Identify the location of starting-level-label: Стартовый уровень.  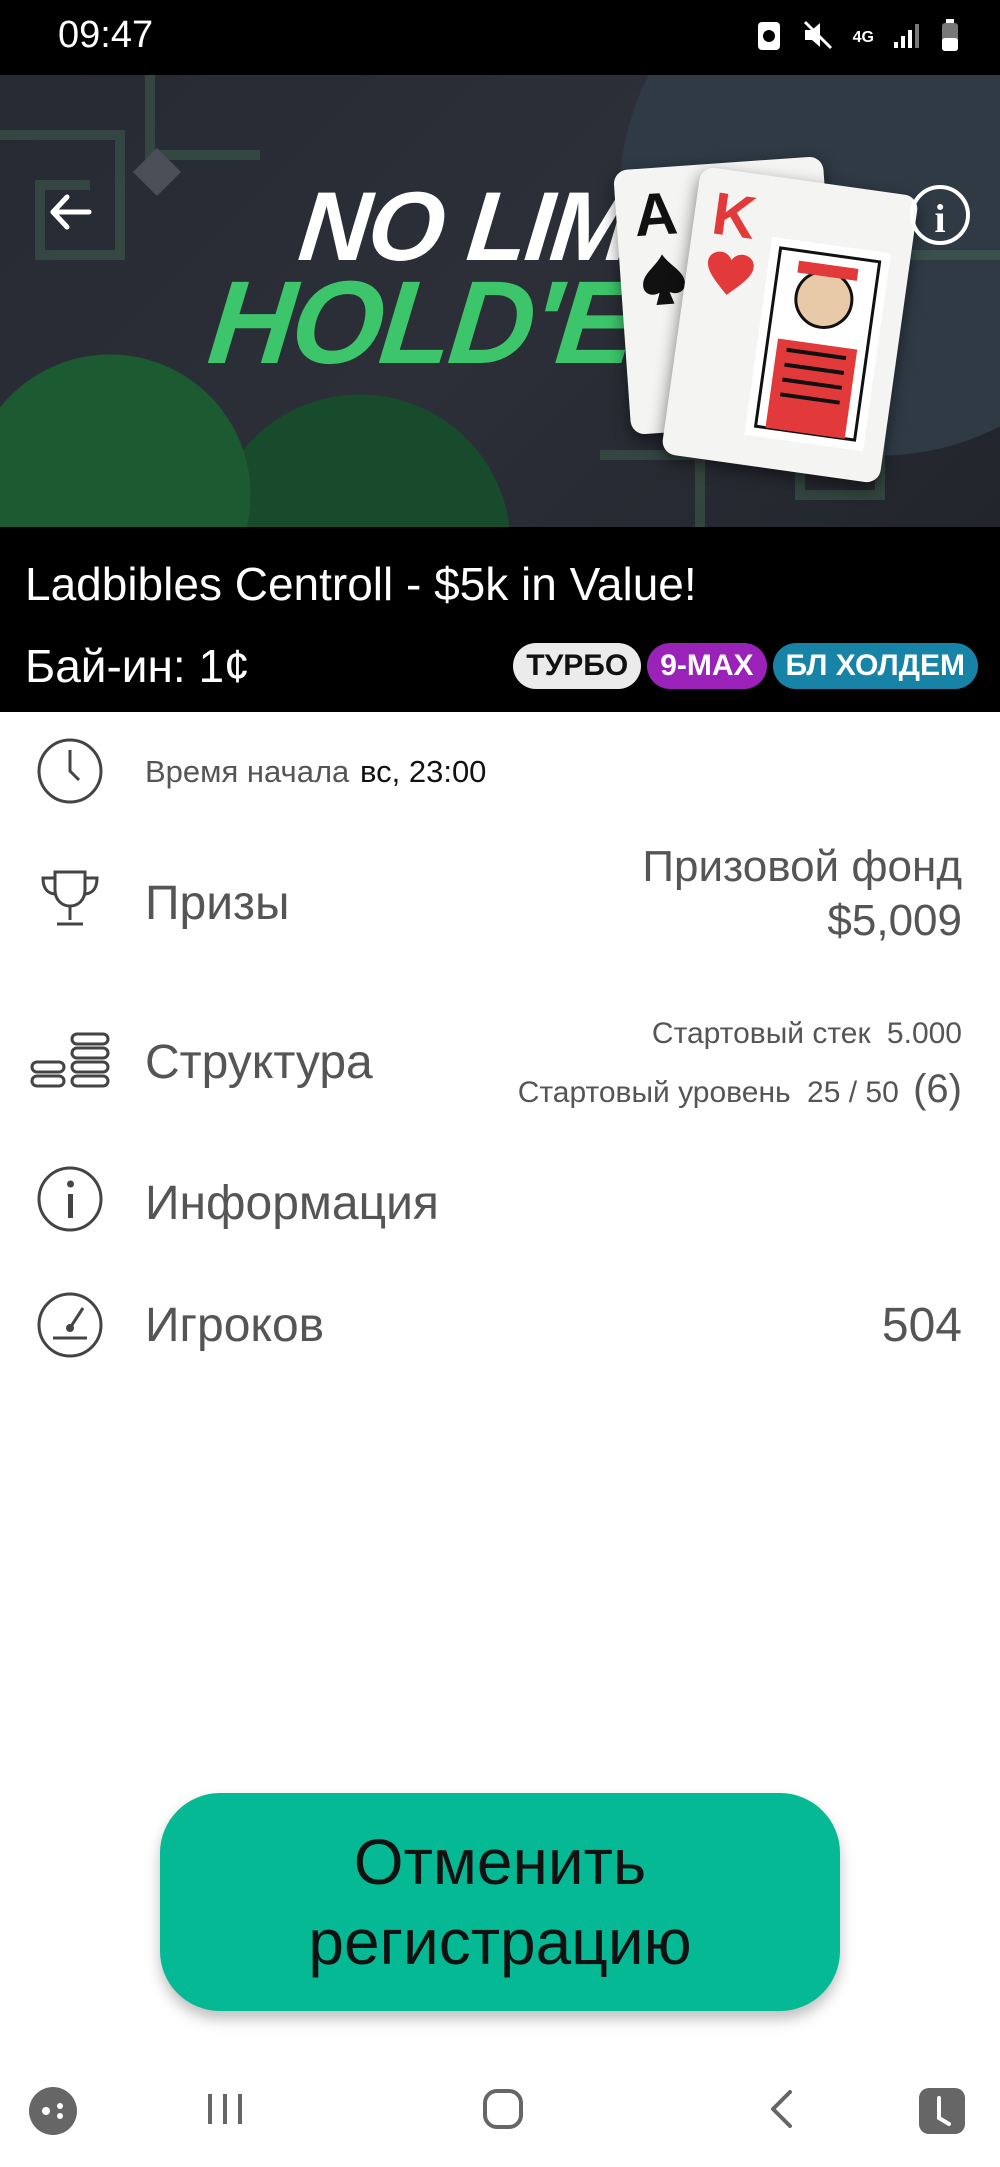
(654, 1092).